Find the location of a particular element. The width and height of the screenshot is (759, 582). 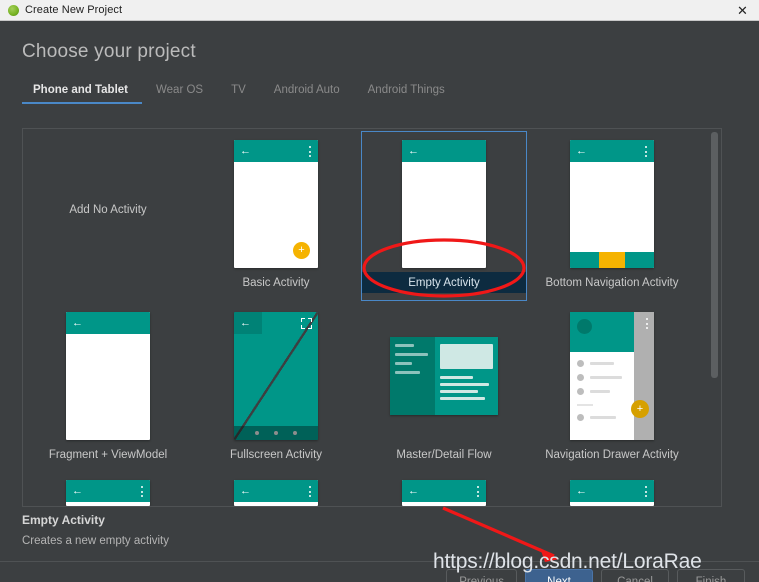

watermark-text: https://blog.csdn.net/LoraRae is located at coordinates (567, 562).